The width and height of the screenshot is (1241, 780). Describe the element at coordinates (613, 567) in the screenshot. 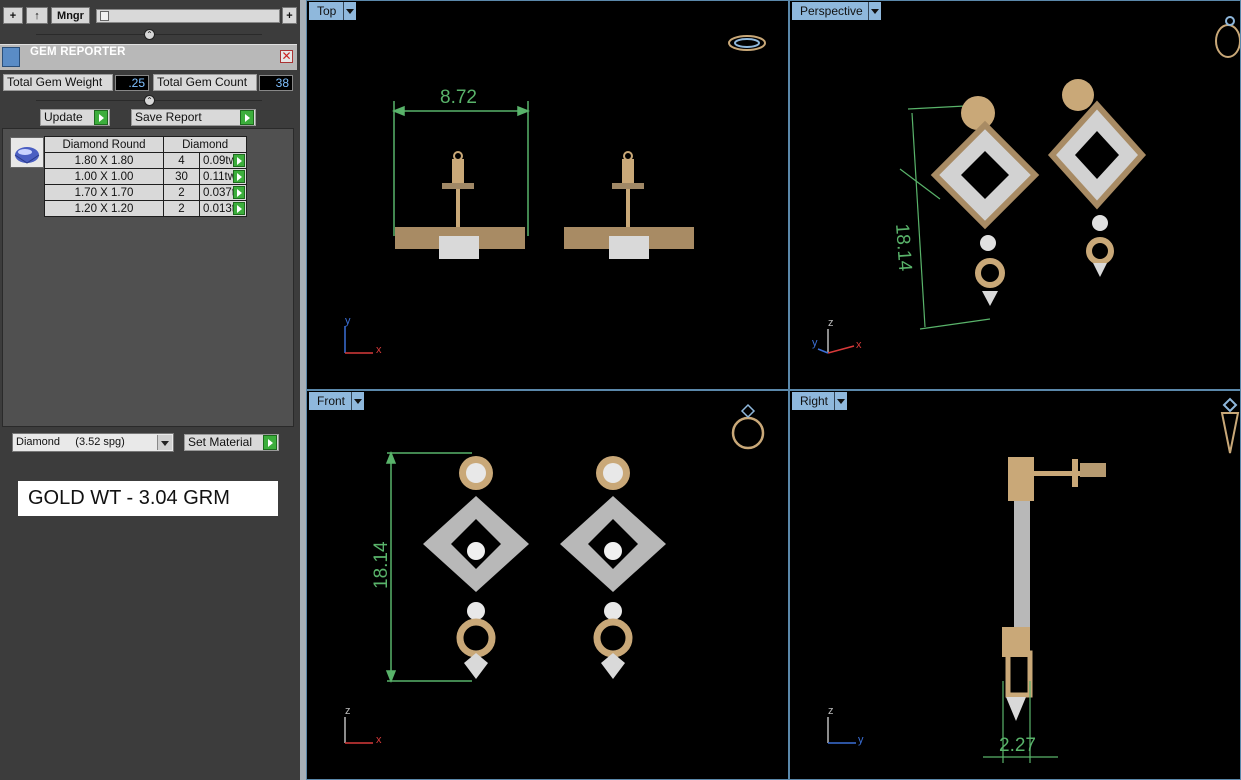

I see `earring-front-right` at that location.